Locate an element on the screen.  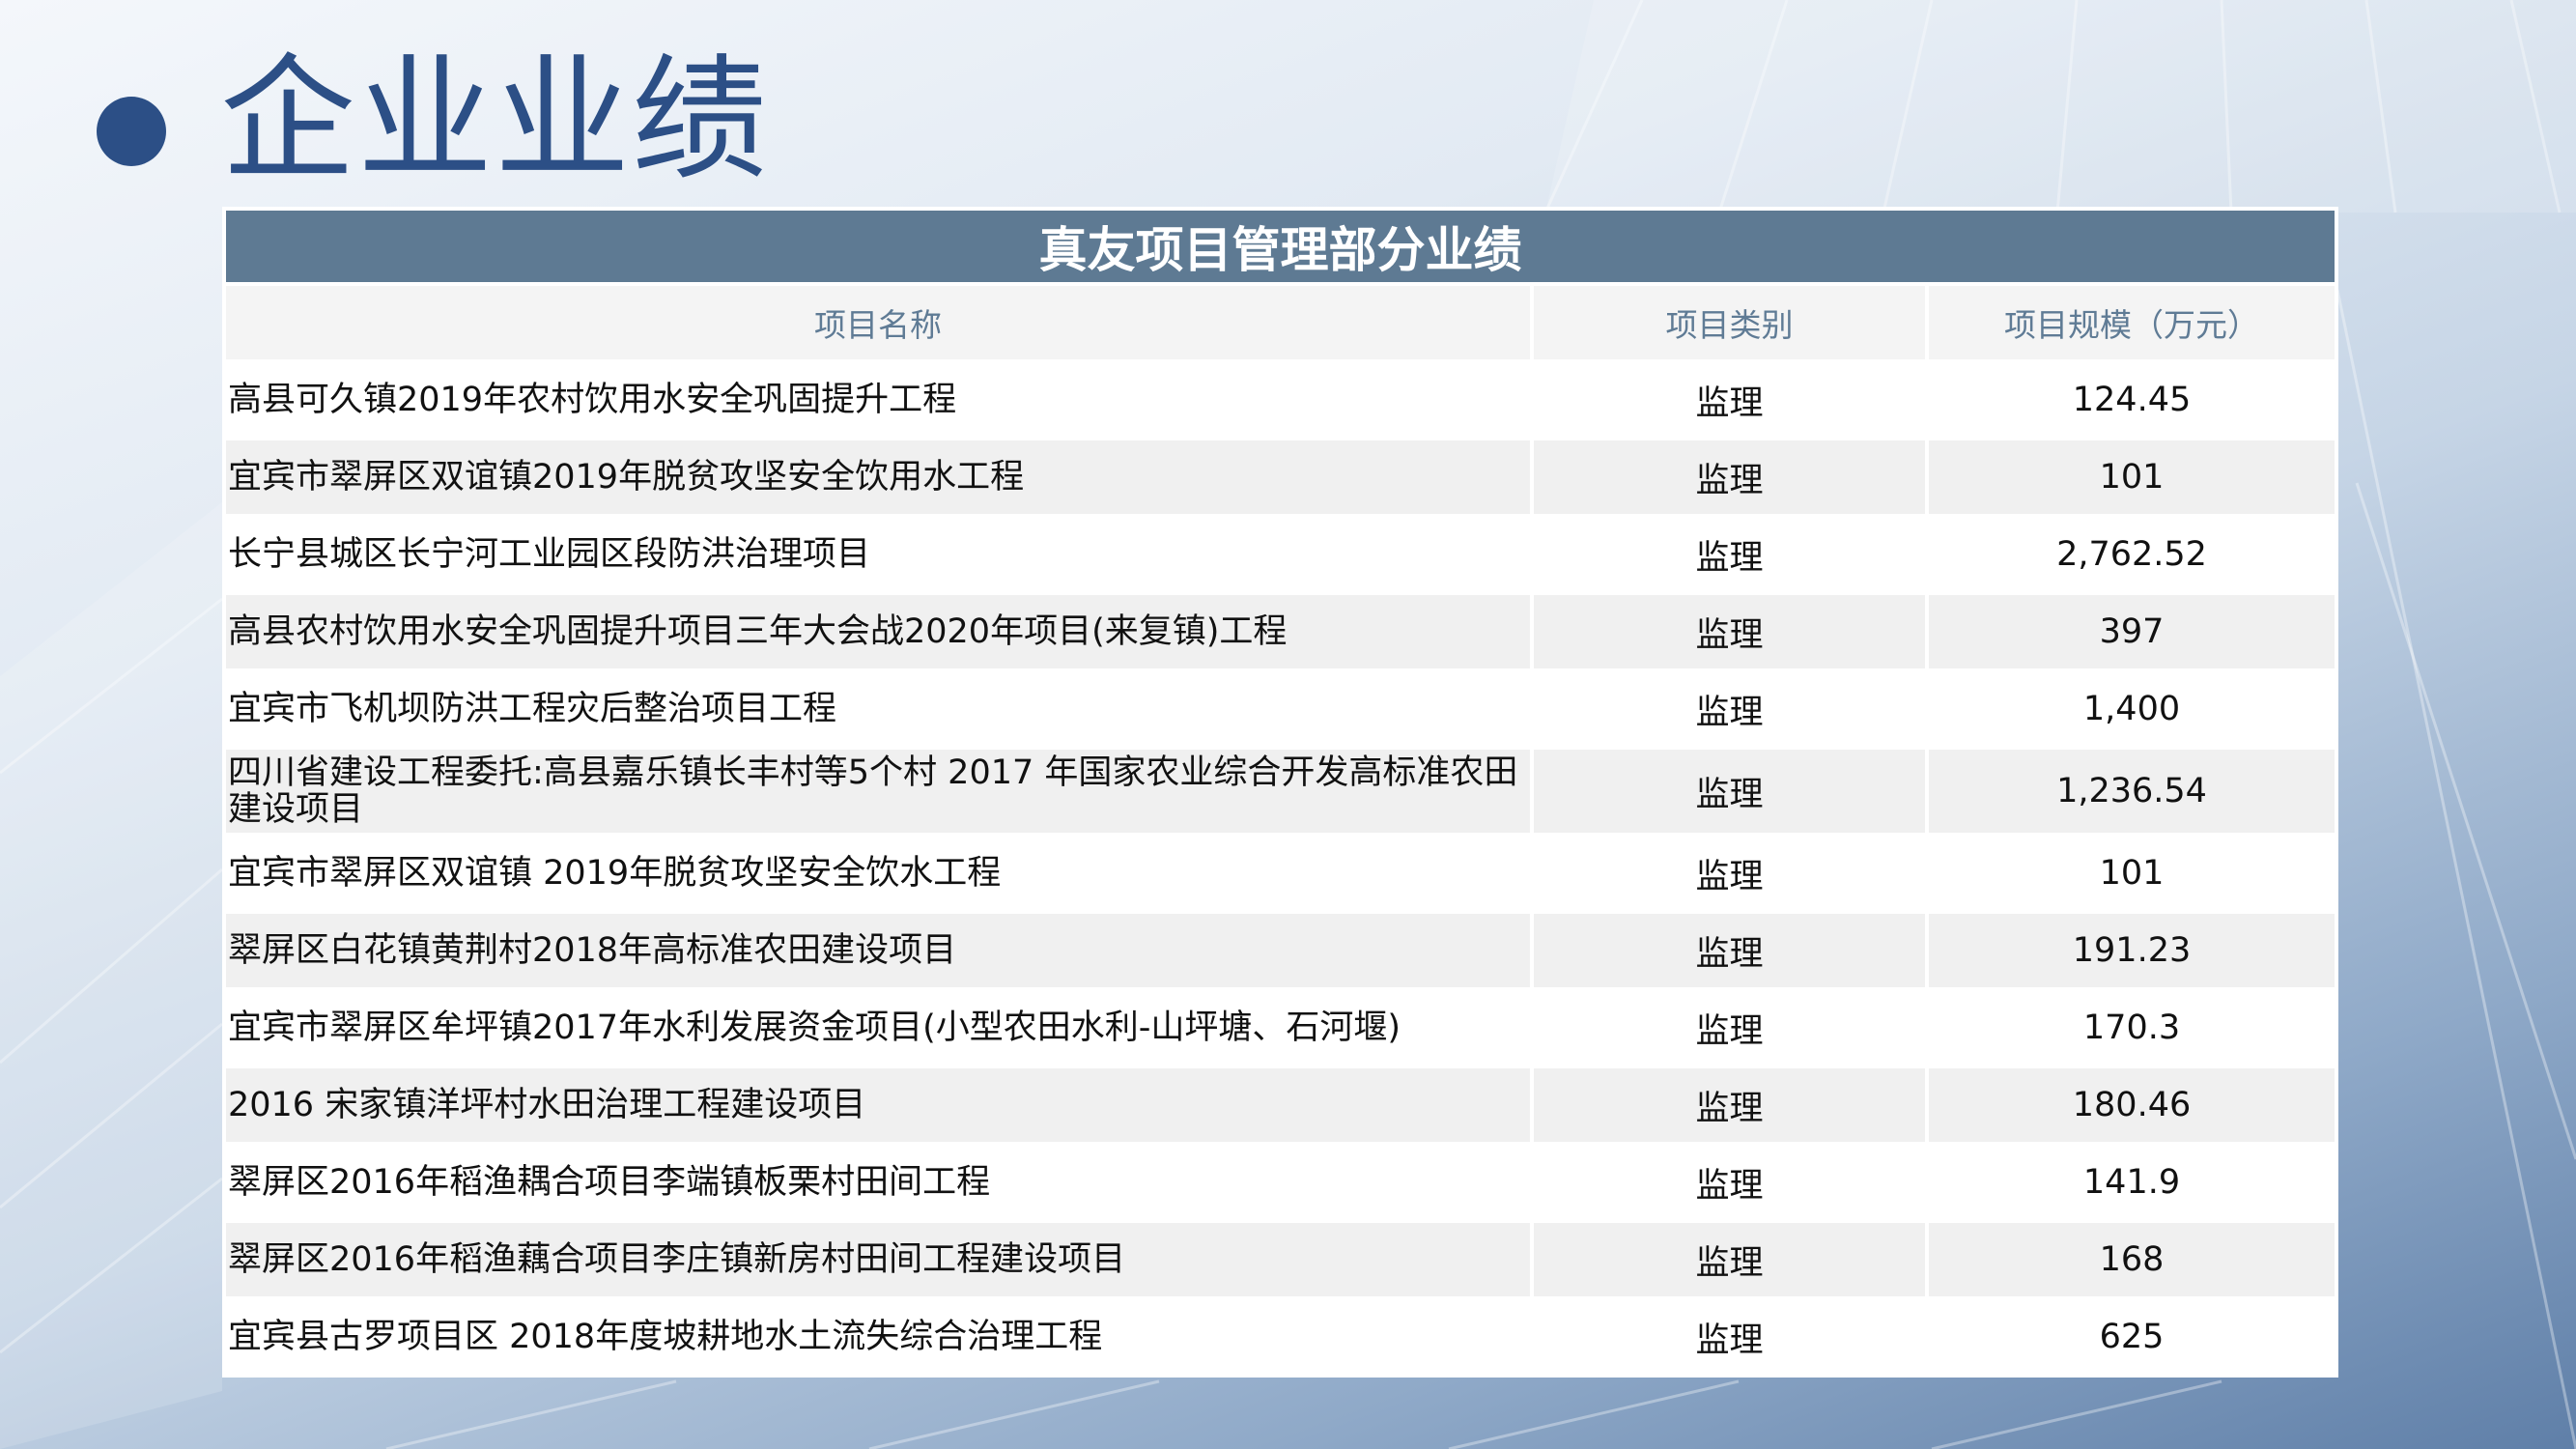
project-name-cell: 翠屏区白花镇黄荆村2018年高标准农田建设项目 is located at coordinates (878, 950).